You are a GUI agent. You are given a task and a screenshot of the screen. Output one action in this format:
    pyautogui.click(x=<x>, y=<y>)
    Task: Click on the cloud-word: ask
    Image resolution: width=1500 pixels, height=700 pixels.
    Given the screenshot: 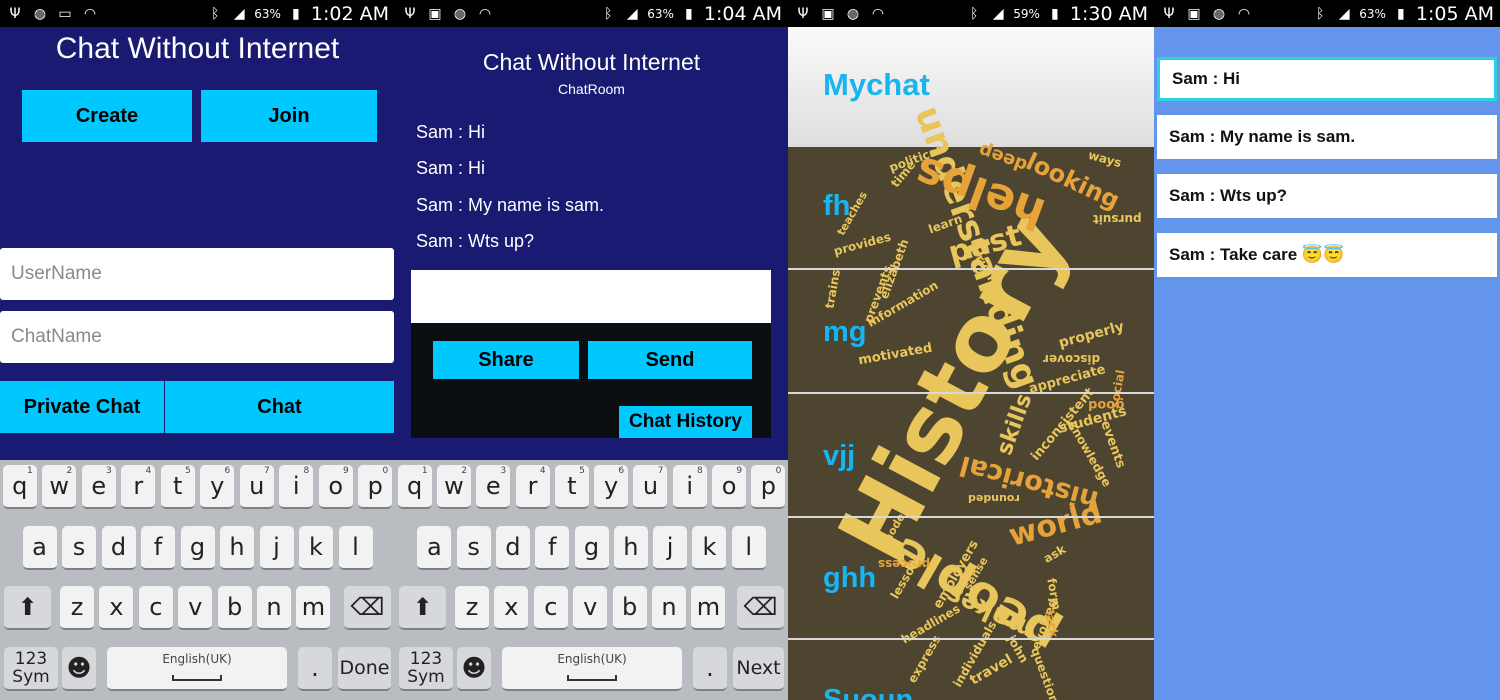 What is the action you would take?
    pyautogui.click(x=1055, y=554)
    